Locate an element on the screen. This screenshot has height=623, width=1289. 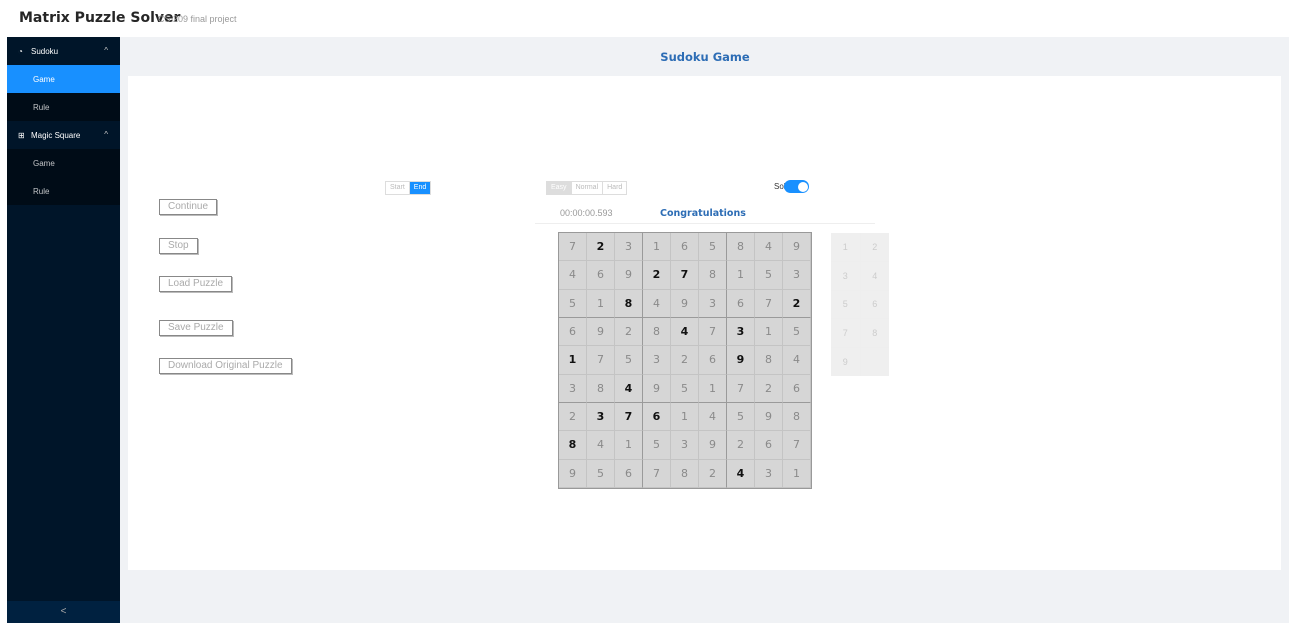
number-pad-key: 6 is located at coordinates (874, 304).